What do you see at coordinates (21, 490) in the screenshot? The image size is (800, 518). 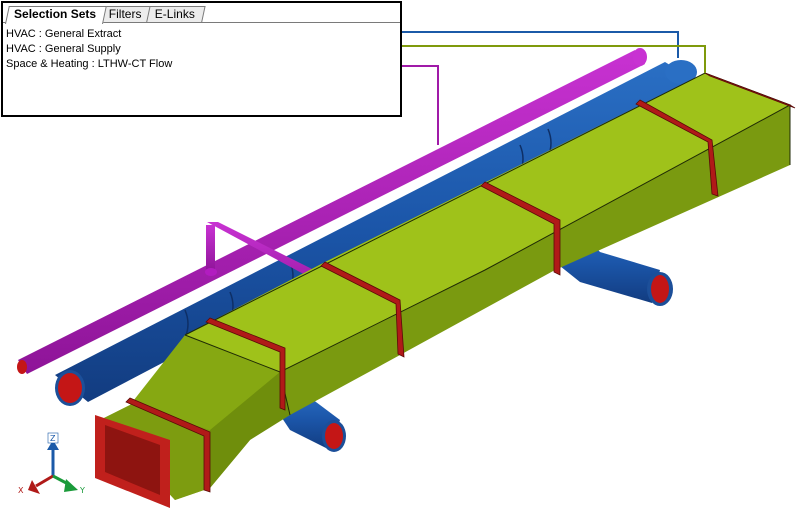 I see `axis-x-label: X` at bounding box center [21, 490].